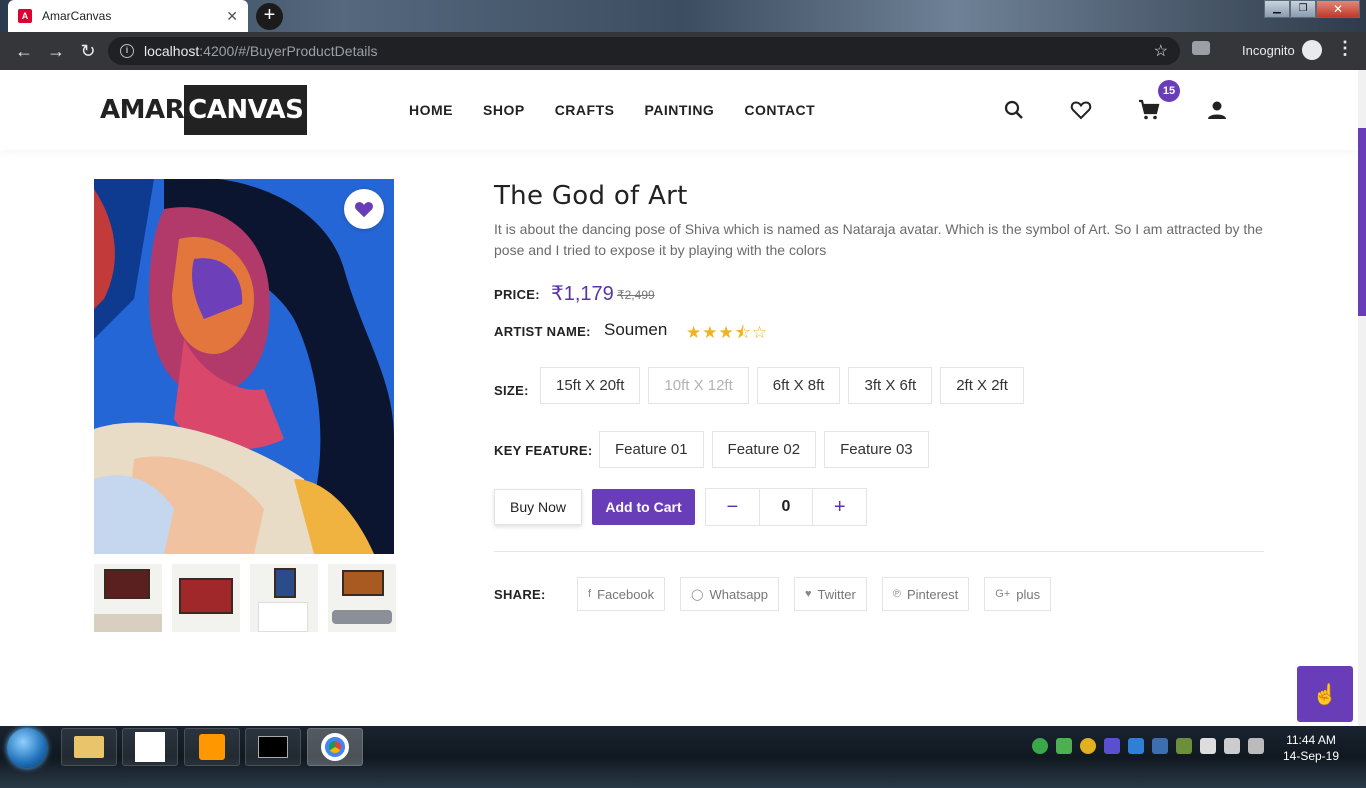 The height and width of the screenshot is (788, 1366). I want to click on increase-quantity-button: +, so click(839, 507).